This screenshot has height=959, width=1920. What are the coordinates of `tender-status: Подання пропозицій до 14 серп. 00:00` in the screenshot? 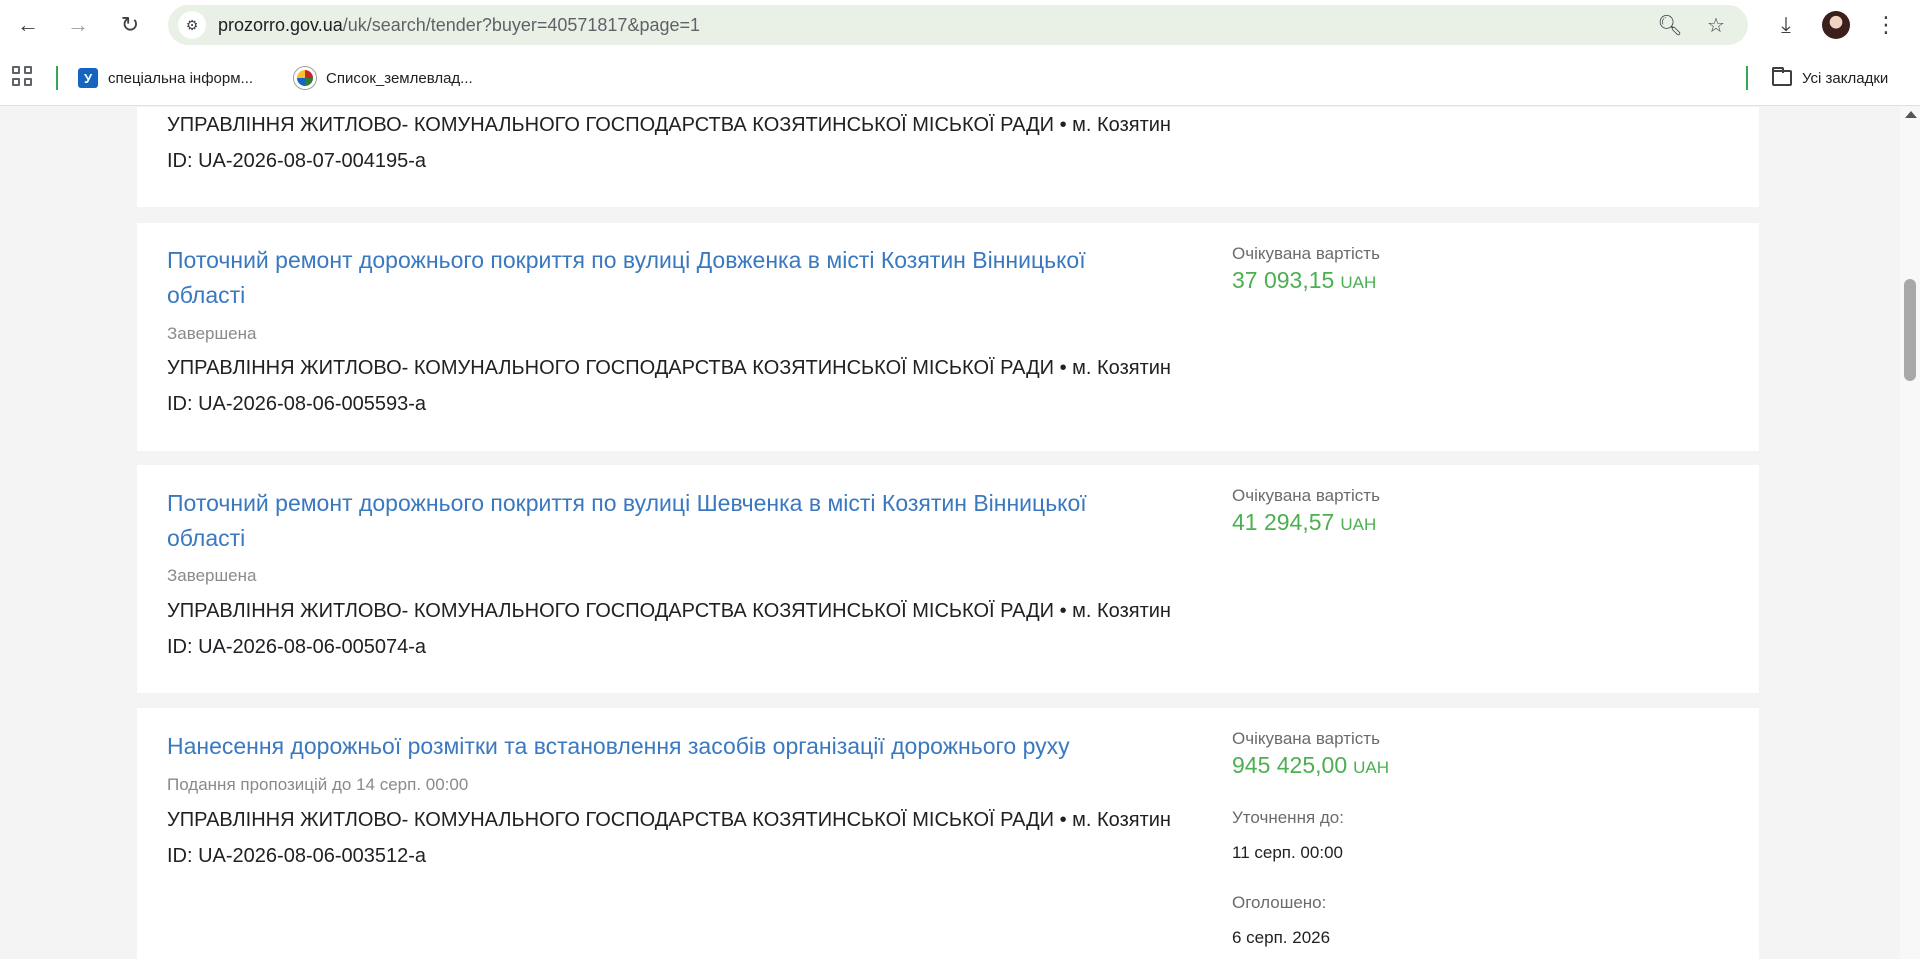 It's located at (318, 784).